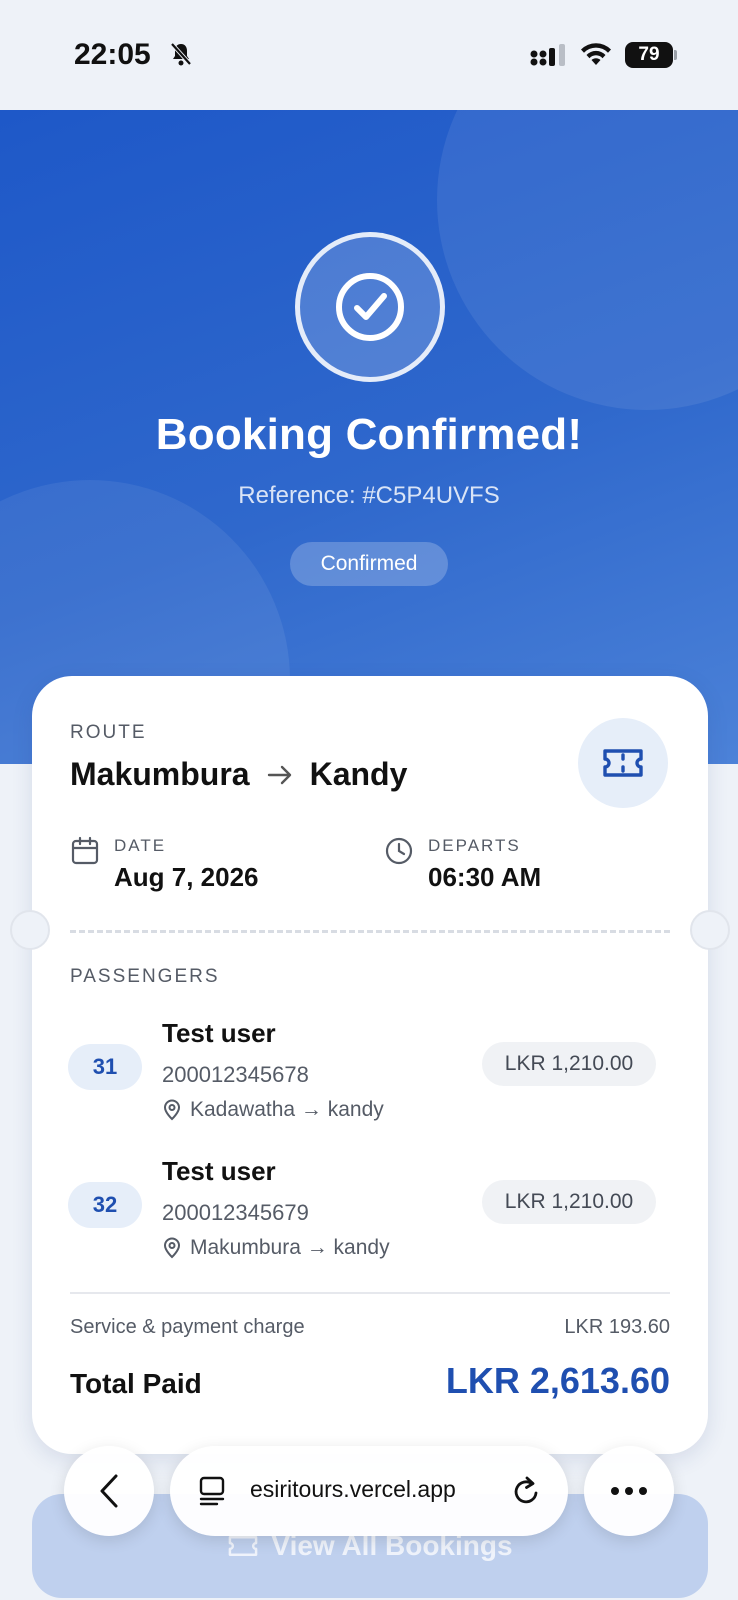  I want to click on clock-icon, so click(399, 851).